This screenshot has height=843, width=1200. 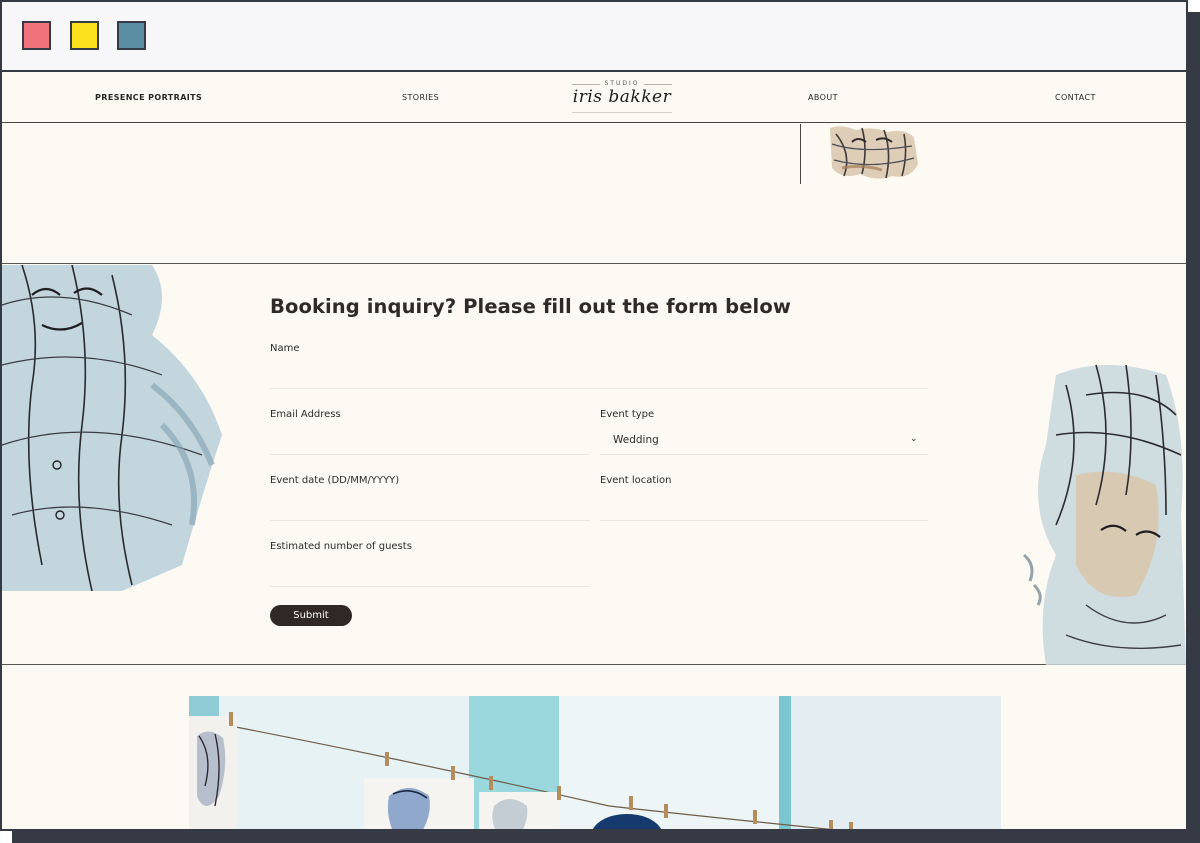 I want to click on gallery-photo, so click(x=595, y=762).